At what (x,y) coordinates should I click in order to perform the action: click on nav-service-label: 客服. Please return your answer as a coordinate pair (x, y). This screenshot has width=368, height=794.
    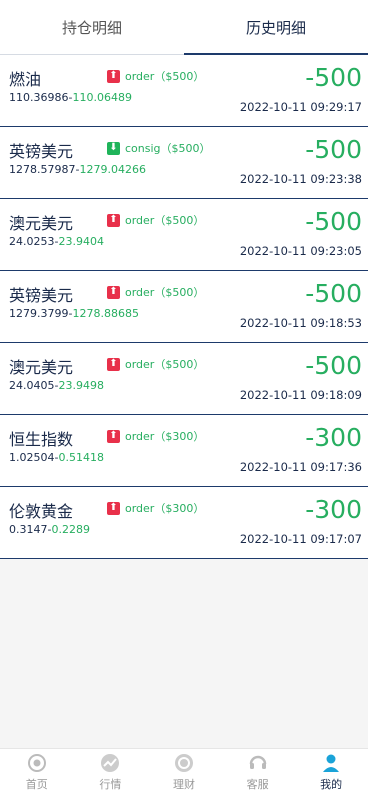
    Looking at the image, I should click on (257, 784).